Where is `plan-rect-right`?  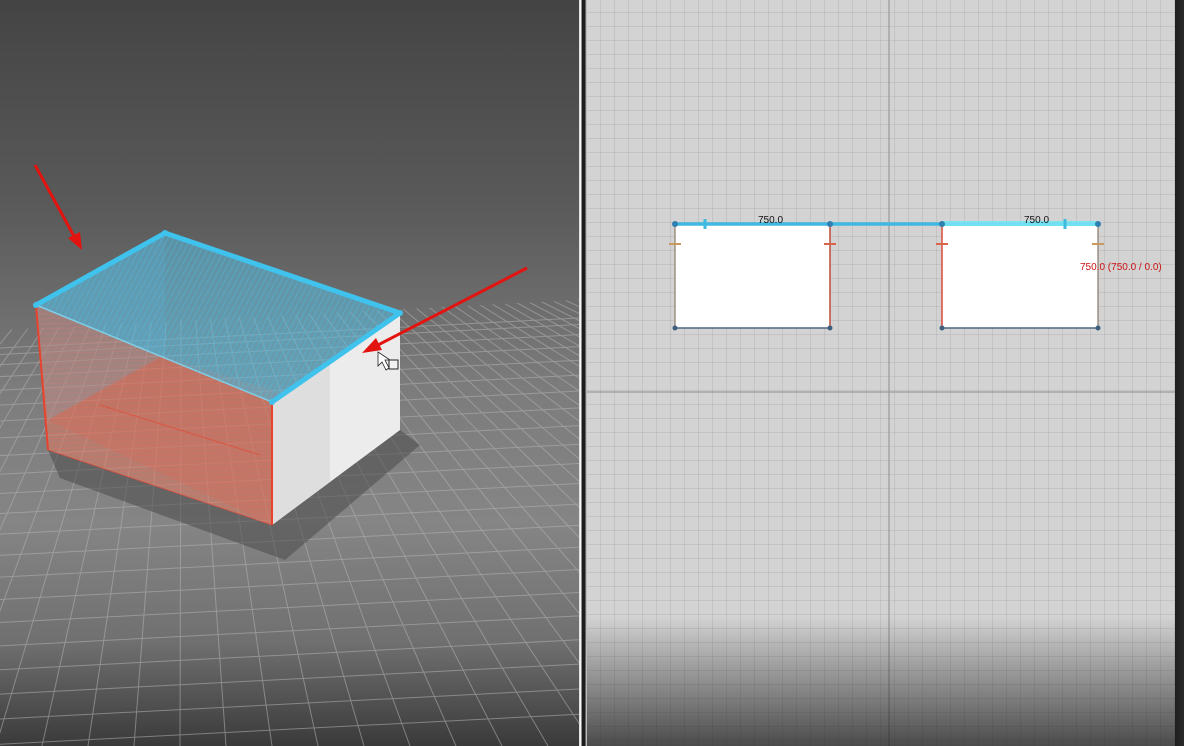 plan-rect-right is located at coordinates (1020, 277).